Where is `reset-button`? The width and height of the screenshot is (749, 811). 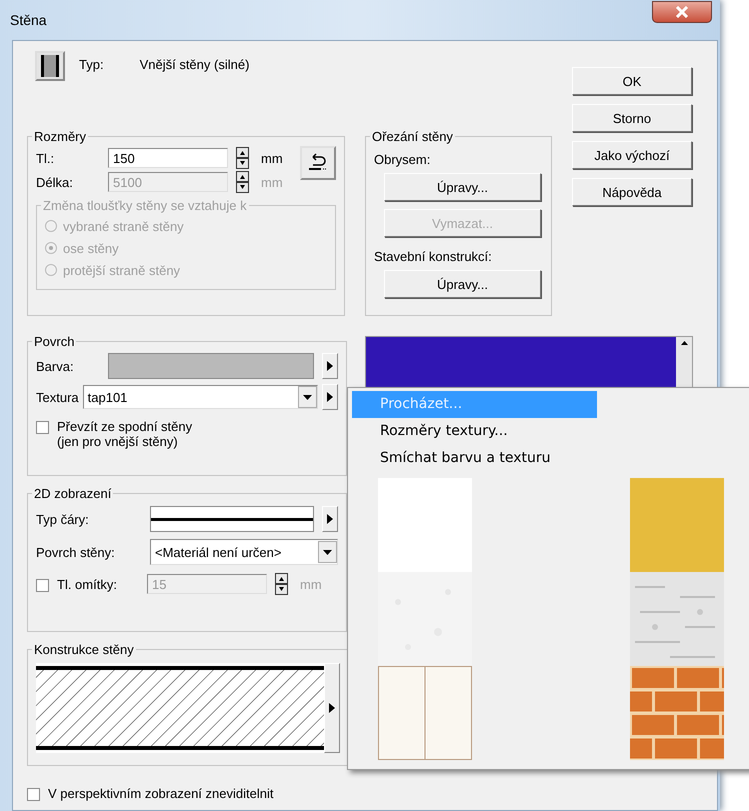 reset-button is located at coordinates (318, 163).